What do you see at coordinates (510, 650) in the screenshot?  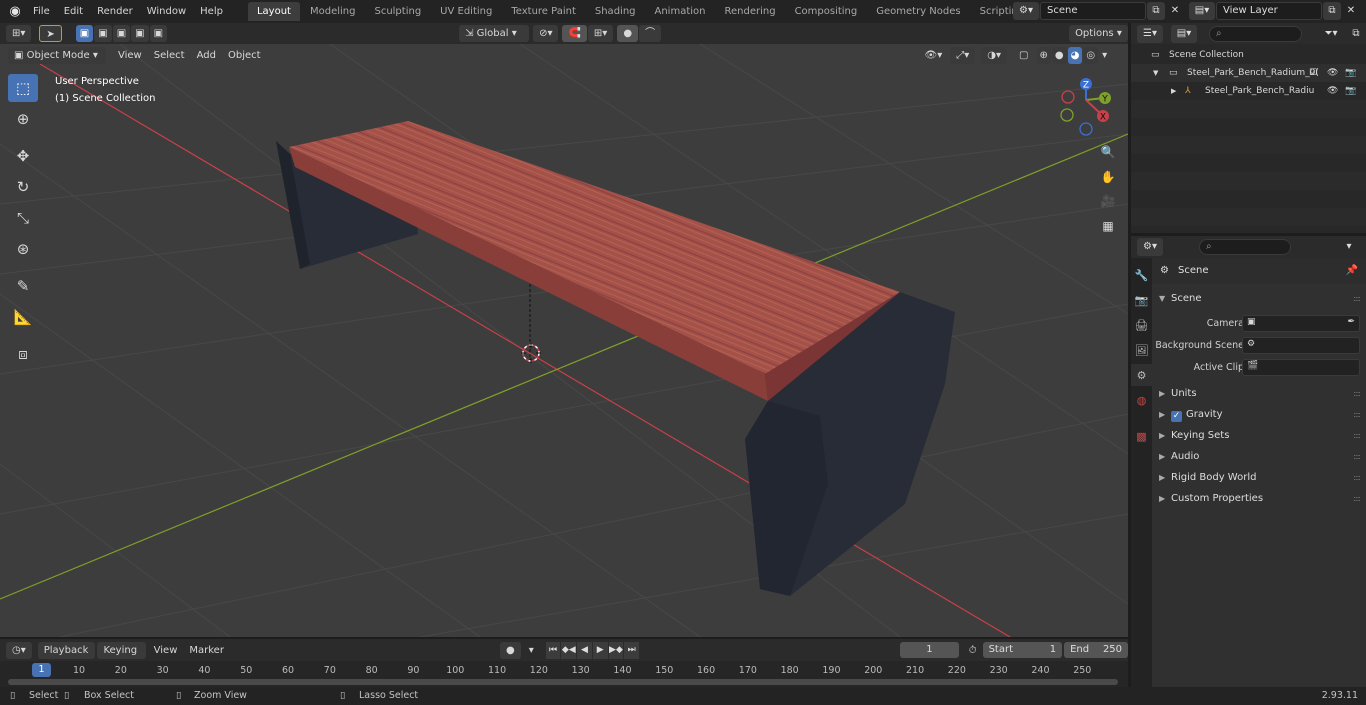 I see `auto-keying-icon: ●` at bounding box center [510, 650].